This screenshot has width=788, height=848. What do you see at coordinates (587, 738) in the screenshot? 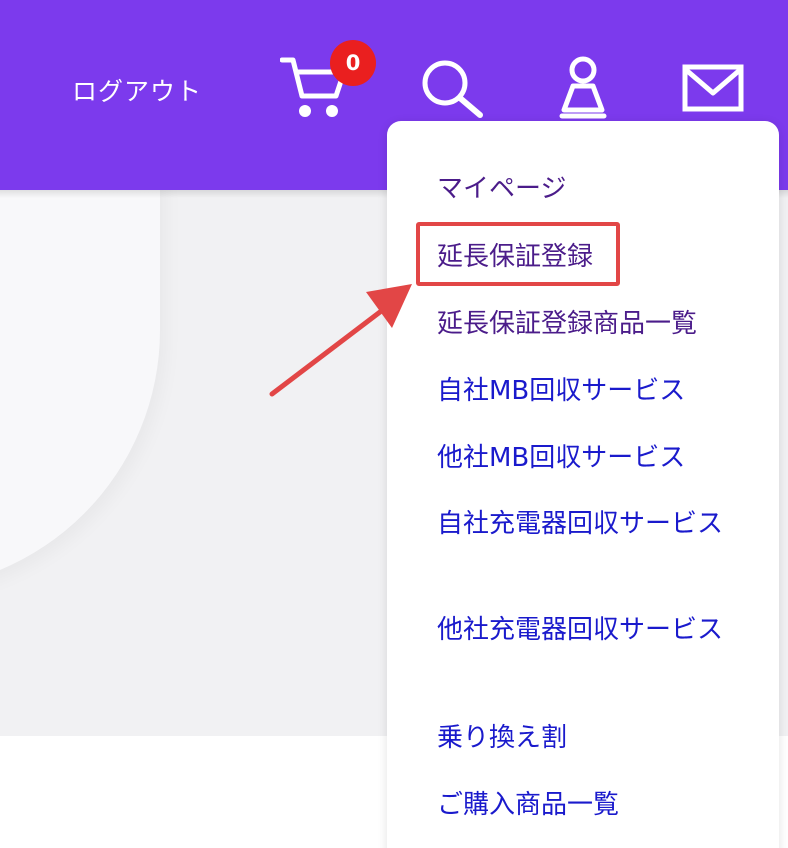
I see `menu-item-switch-discount: 乗り換え割` at bounding box center [587, 738].